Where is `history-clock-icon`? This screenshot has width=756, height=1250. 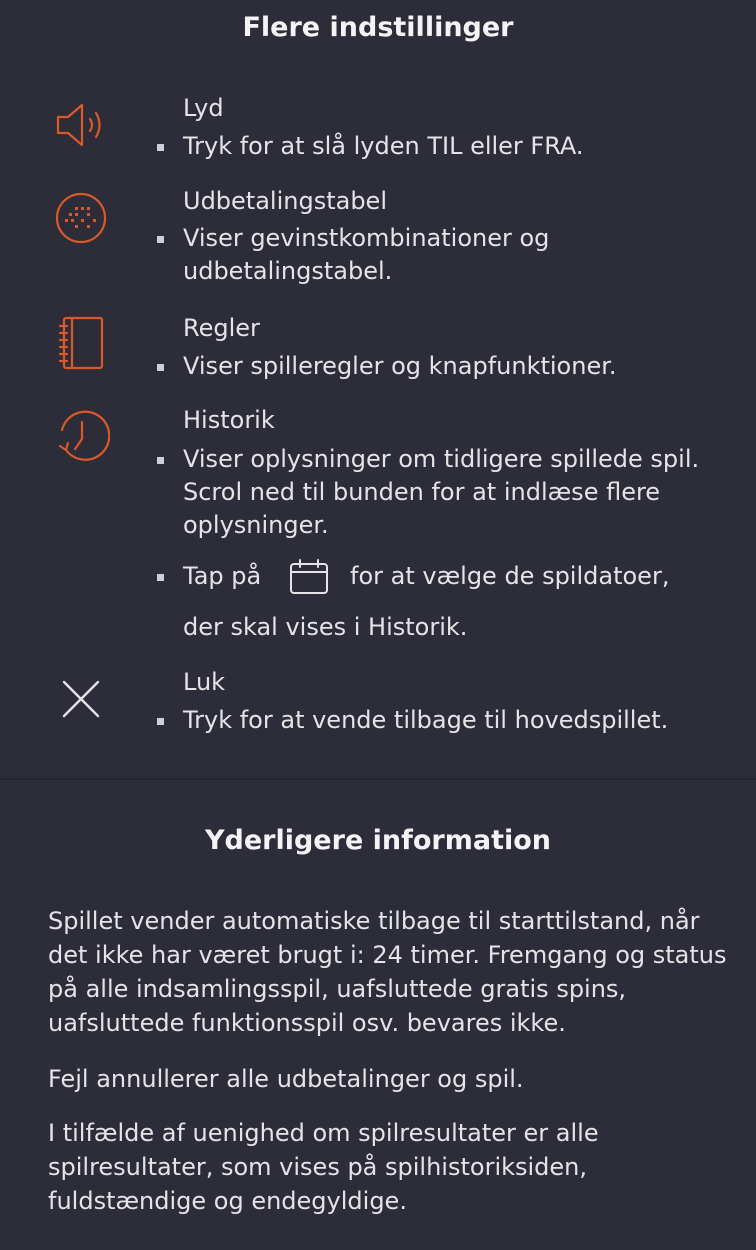 history-clock-icon is located at coordinates (81, 437).